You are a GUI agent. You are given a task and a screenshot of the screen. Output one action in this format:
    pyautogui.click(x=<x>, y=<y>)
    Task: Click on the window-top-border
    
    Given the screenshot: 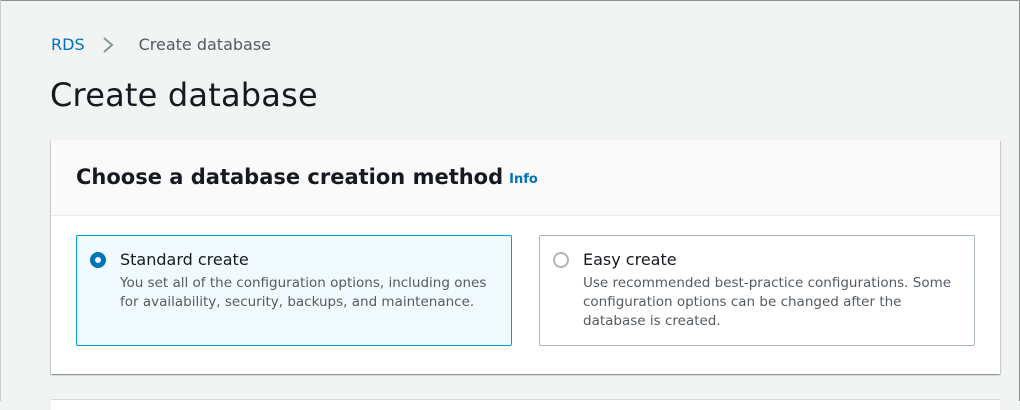 What is the action you would take?
    pyautogui.click(x=510, y=0)
    